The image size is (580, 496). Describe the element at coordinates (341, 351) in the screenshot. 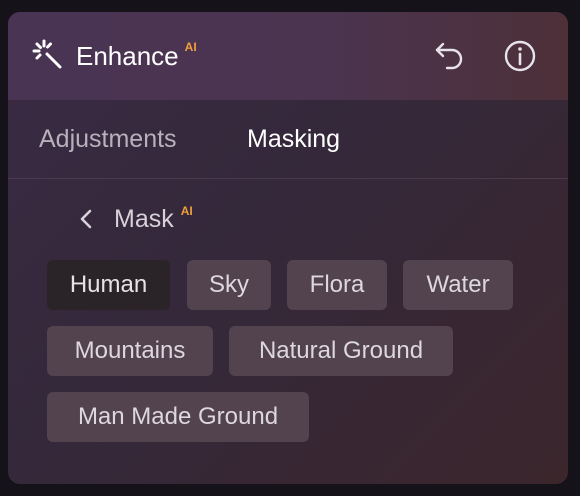

I see `chip-natural-ground: Natural Ground` at that location.